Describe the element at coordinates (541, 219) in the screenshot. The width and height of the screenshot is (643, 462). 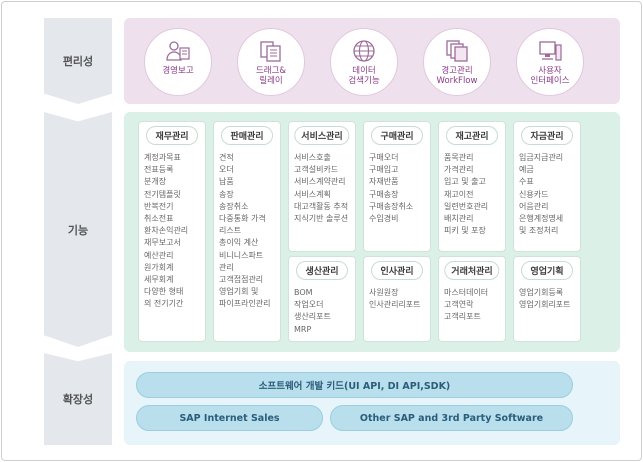
I see `module-item: 은행계정명세` at that location.